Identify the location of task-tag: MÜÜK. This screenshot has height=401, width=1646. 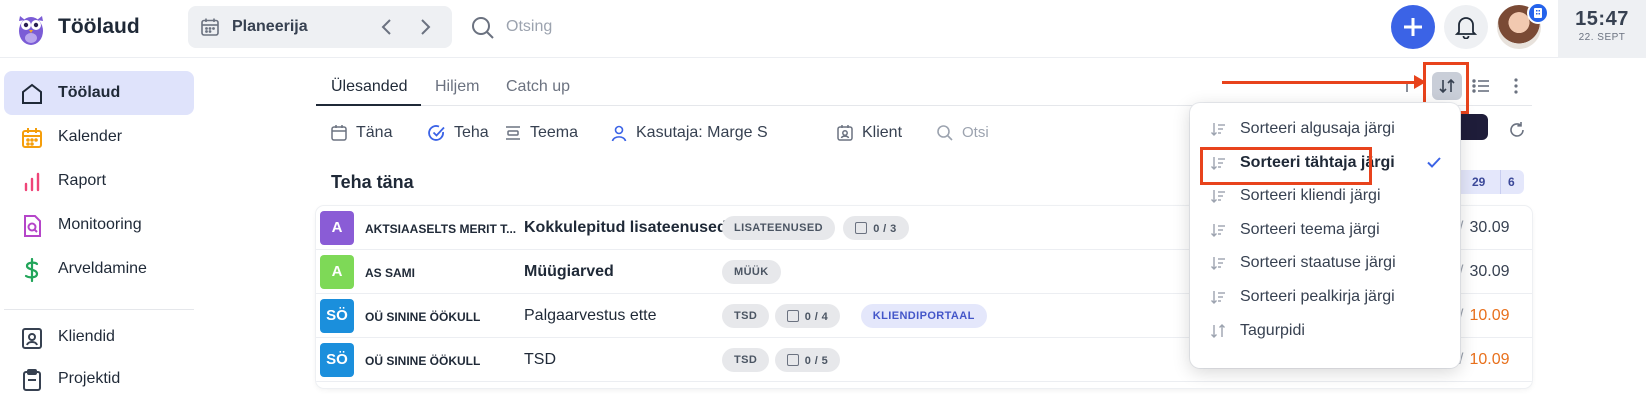
(751, 272).